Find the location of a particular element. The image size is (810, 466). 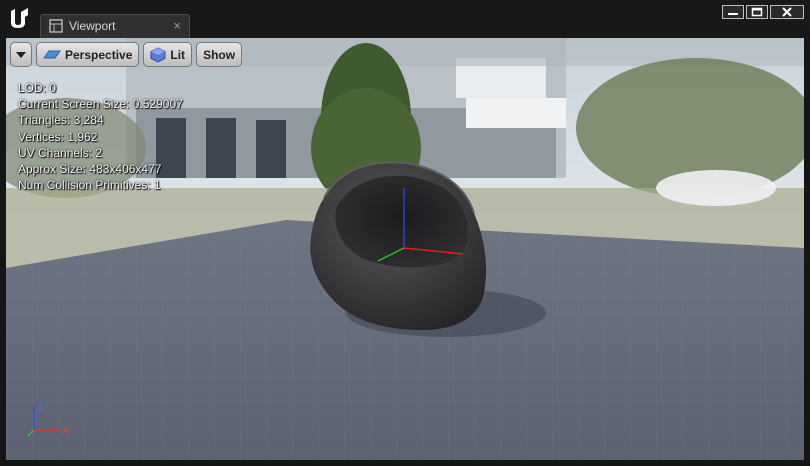

lit-button: Lit is located at coordinates (168, 54).